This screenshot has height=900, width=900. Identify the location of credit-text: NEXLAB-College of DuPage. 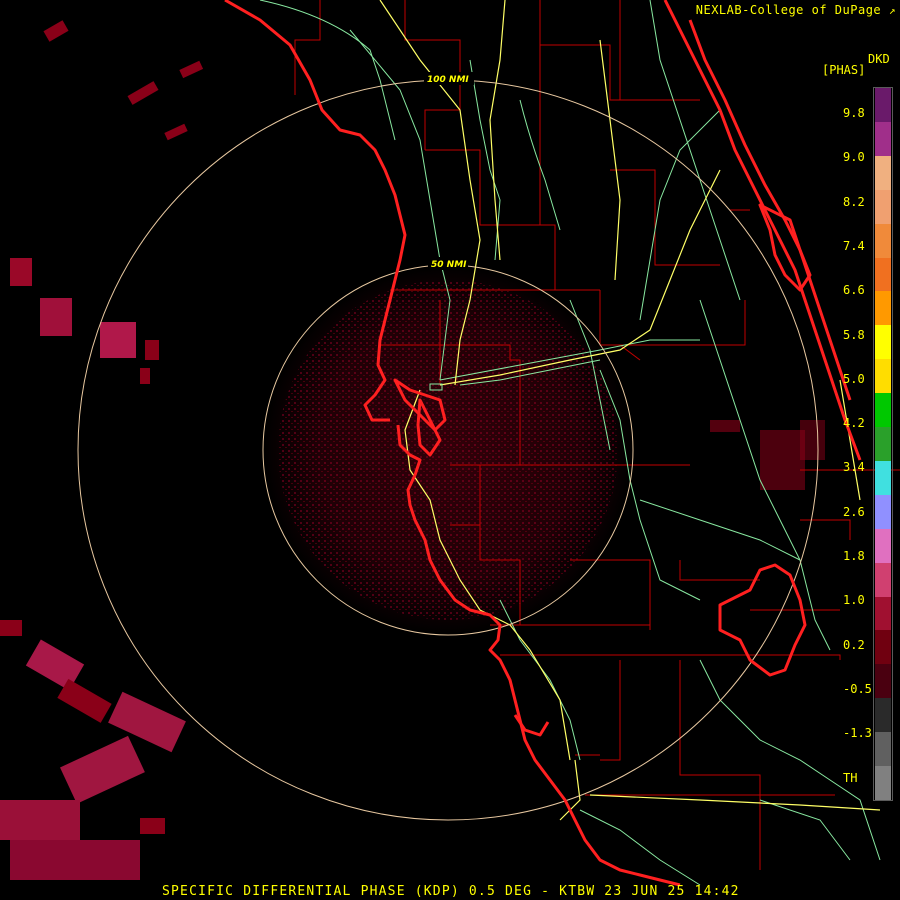
(788, 10).